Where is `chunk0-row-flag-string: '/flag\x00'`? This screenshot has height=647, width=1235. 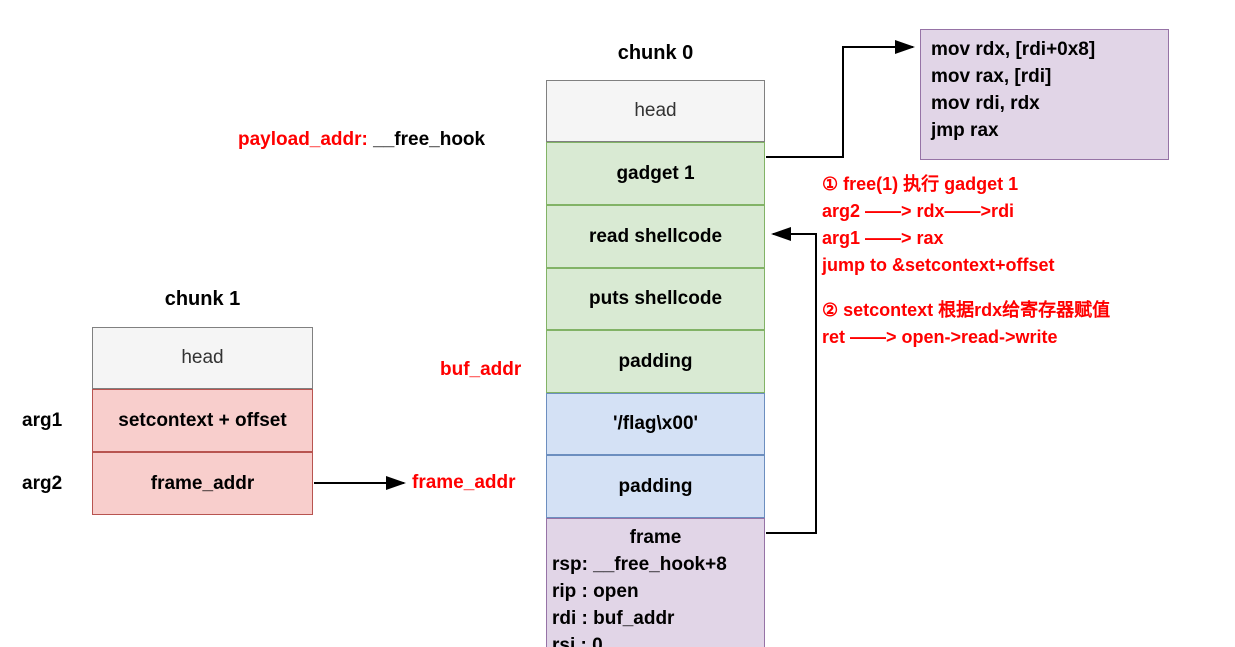 chunk0-row-flag-string: '/flag\x00' is located at coordinates (655, 424).